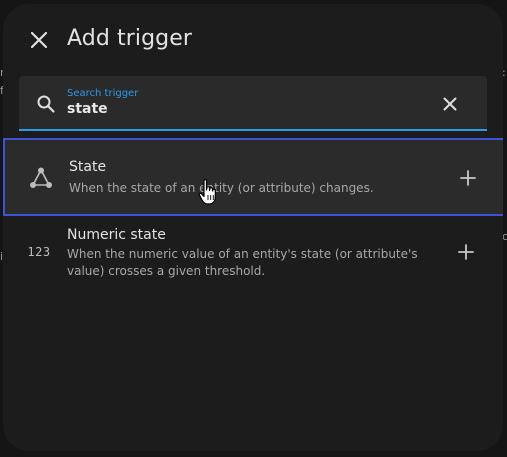 The height and width of the screenshot is (457, 507). I want to click on search-icon, so click(46, 104).